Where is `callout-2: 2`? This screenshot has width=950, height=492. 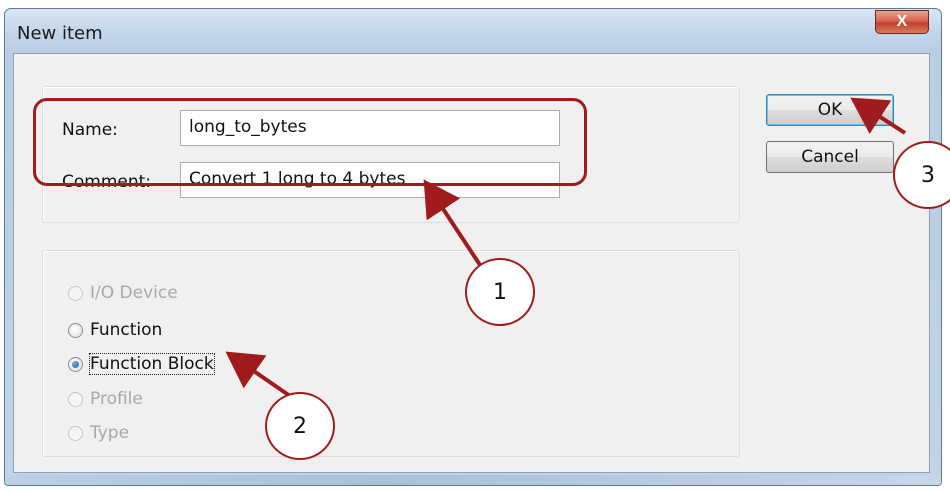 callout-2: 2 is located at coordinates (300, 426).